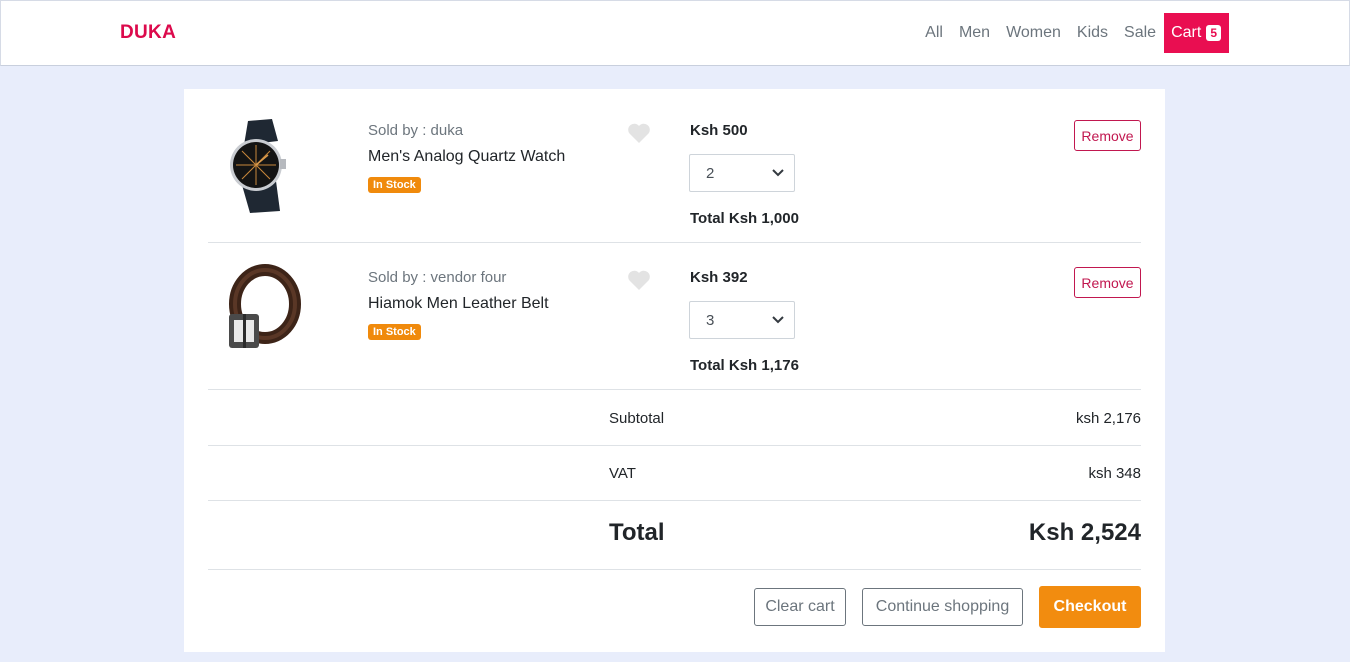 Image resolution: width=1350 pixels, height=662 pixels. Describe the element at coordinates (1090, 607) in the screenshot. I see `checkout-button: Checkout` at that location.